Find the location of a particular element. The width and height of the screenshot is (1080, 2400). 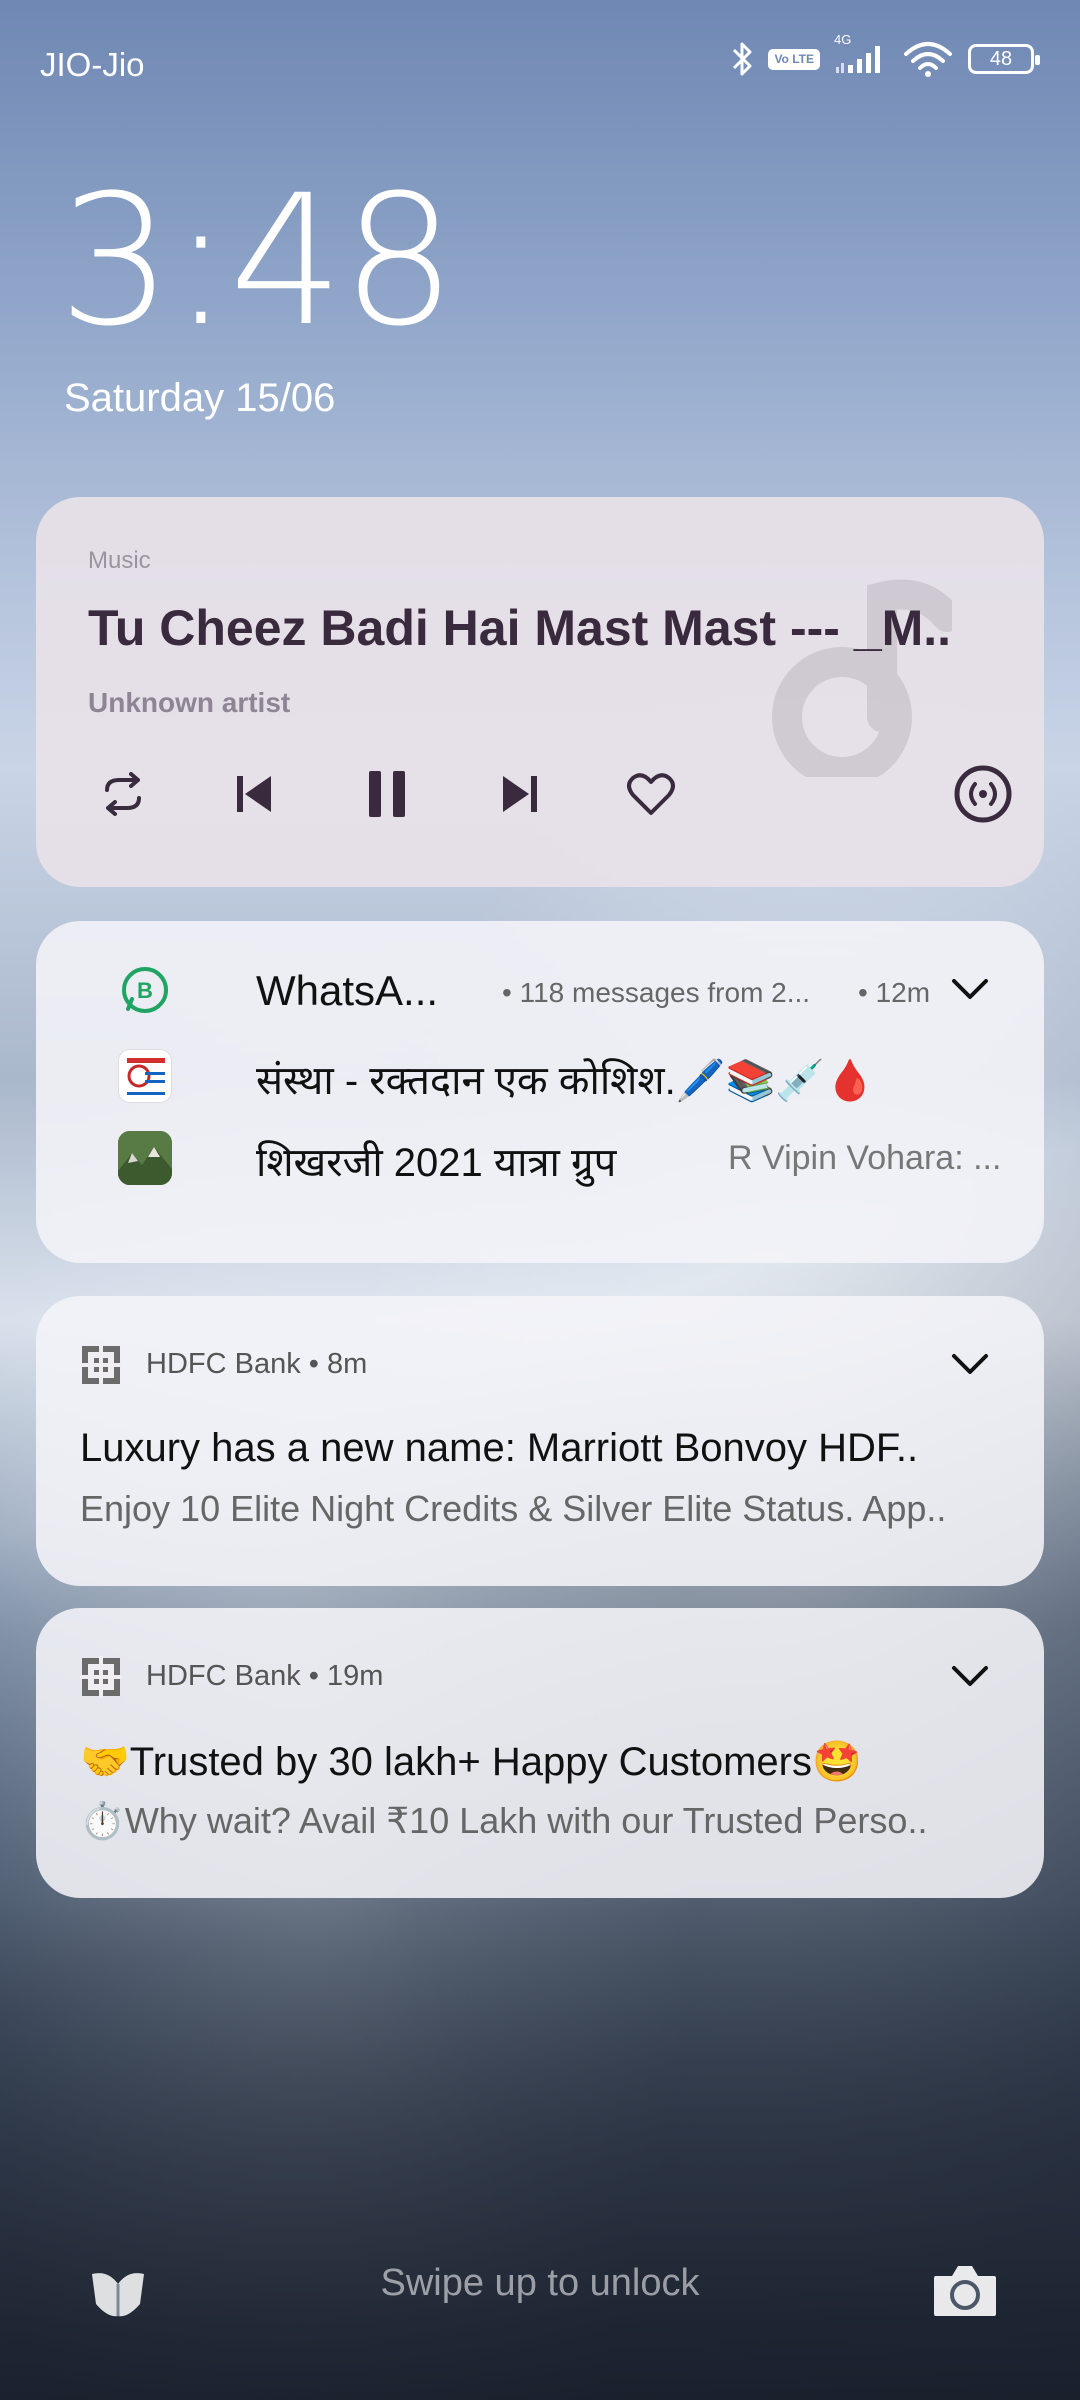

status-bar: JIO-Jio Vo LTE 4G 48 is located at coordinates (540, 60).